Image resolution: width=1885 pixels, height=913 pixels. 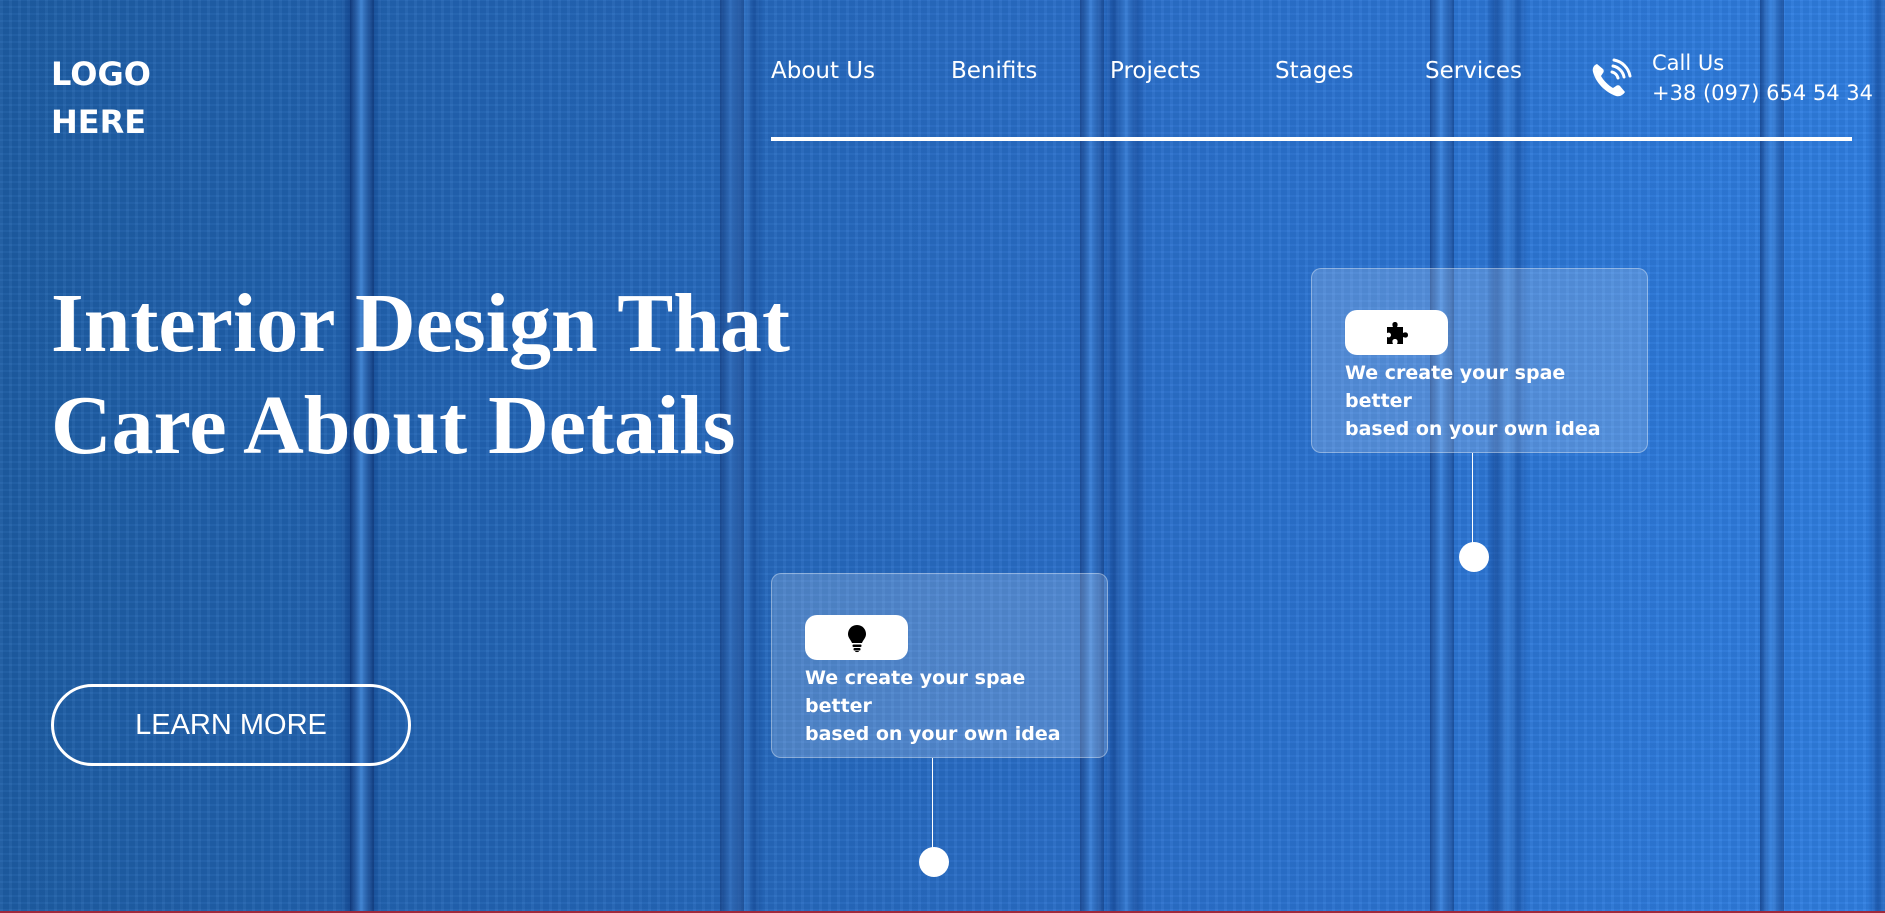 I want to click on logo-line-2: HERE, so click(x=99, y=122).